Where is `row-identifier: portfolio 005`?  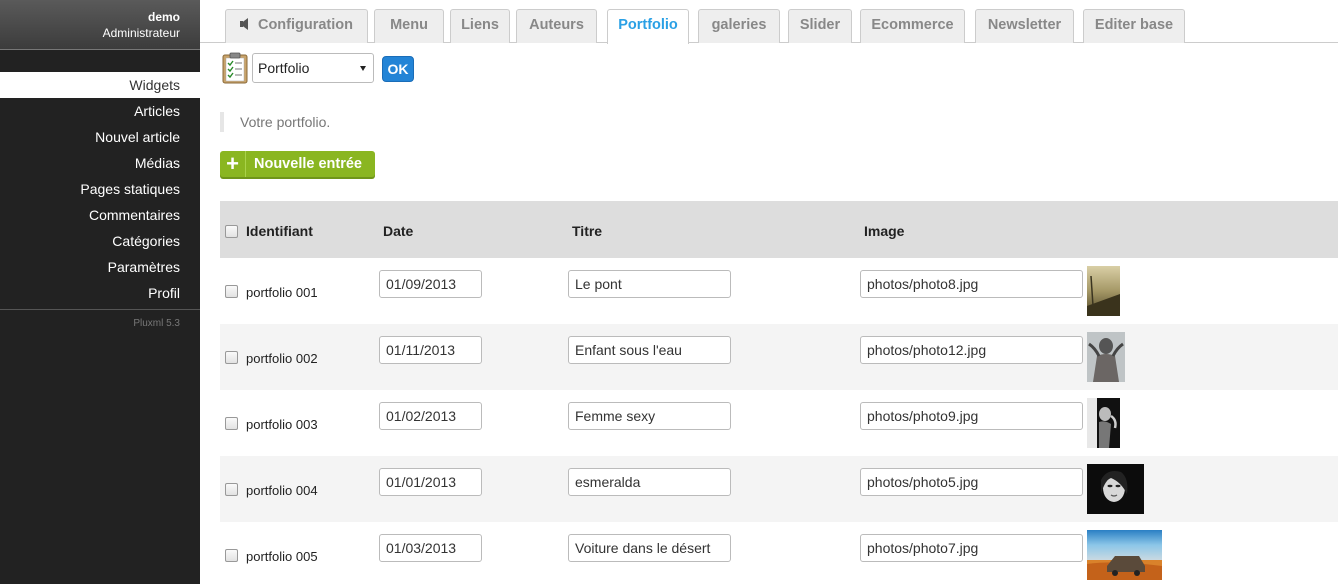 row-identifier: portfolio 005 is located at coordinates (282, 556).